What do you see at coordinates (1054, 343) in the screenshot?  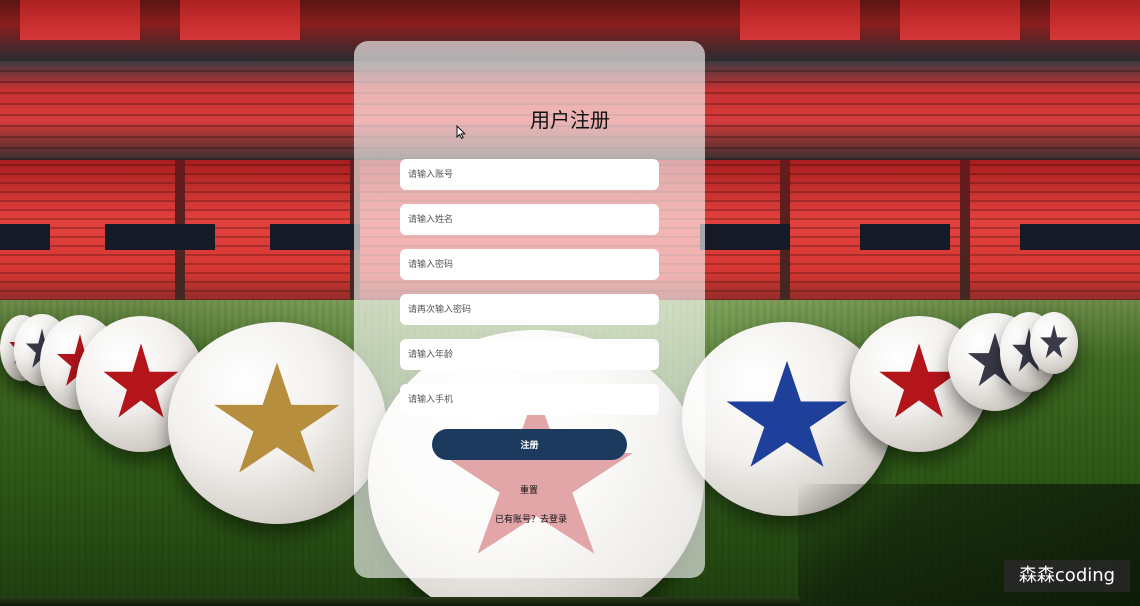 I see `soccer-ball-image` at bounding box center [1054, 343].